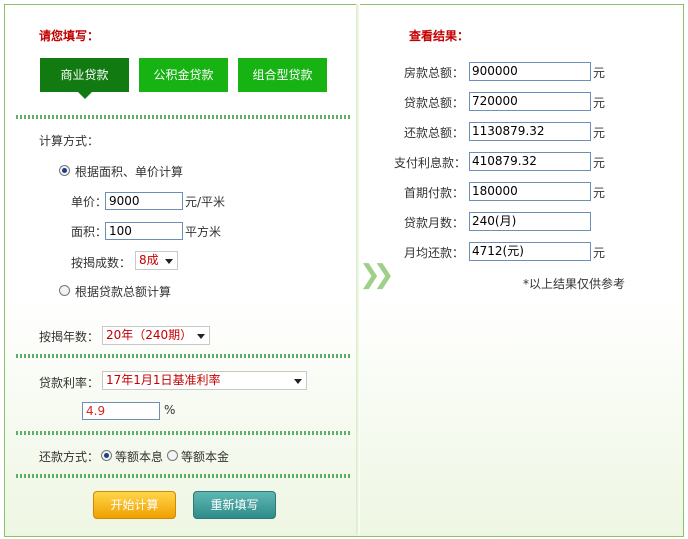 The height and width of the screenshot is (539, 688). What do you see at coordinates (433, 133) in the screenshot?
I see `result-label-repay-total: 还款总额：` at bounding box center [433, 133].